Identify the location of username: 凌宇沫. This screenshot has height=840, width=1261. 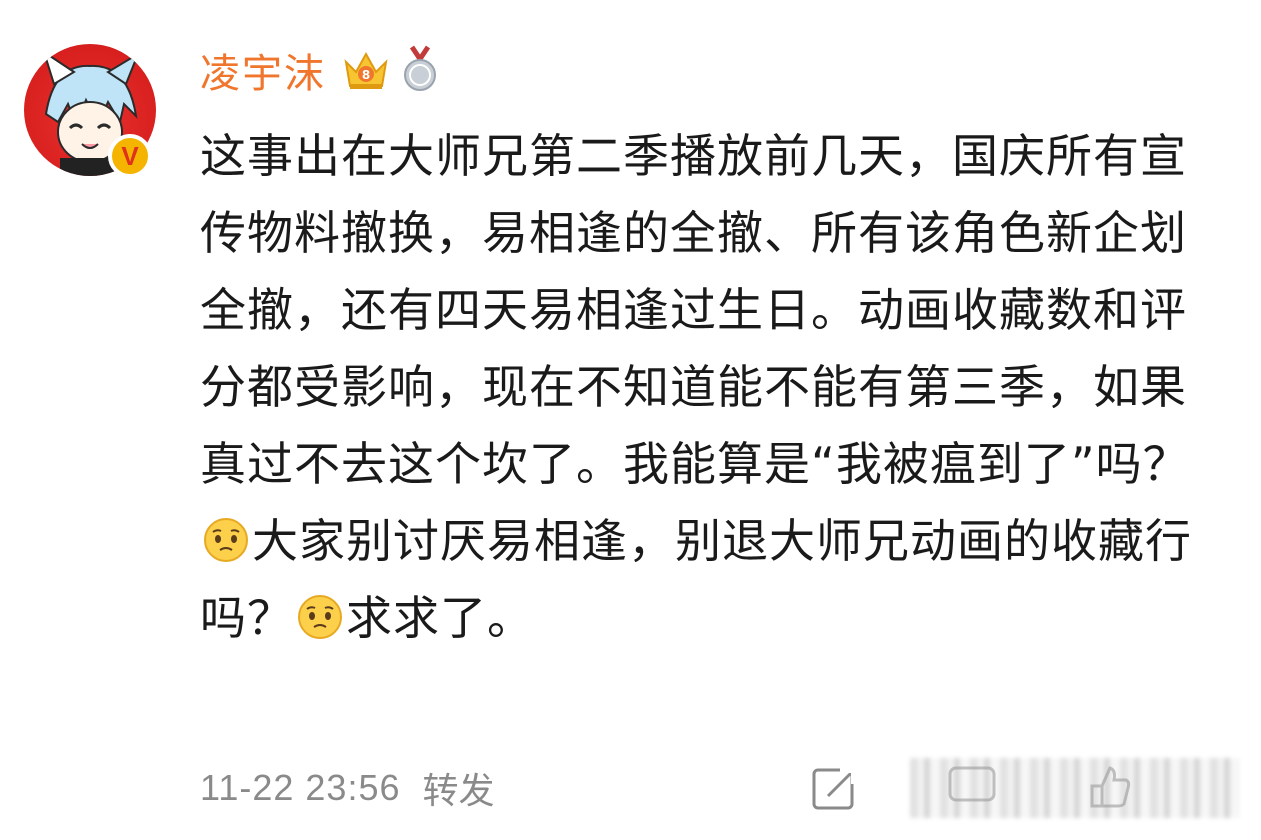
(263, 70).